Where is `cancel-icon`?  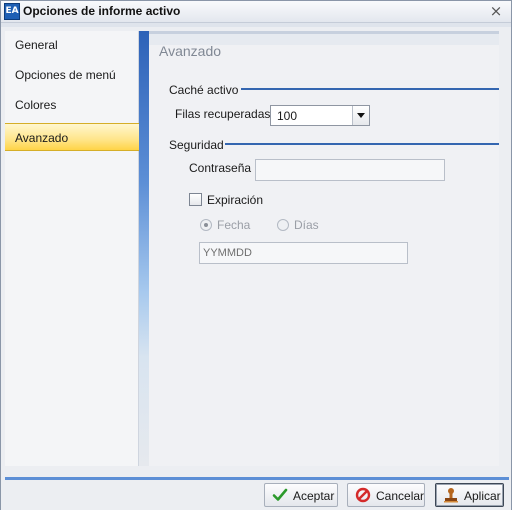
cancel-icon is located at coordinates (363, 495).